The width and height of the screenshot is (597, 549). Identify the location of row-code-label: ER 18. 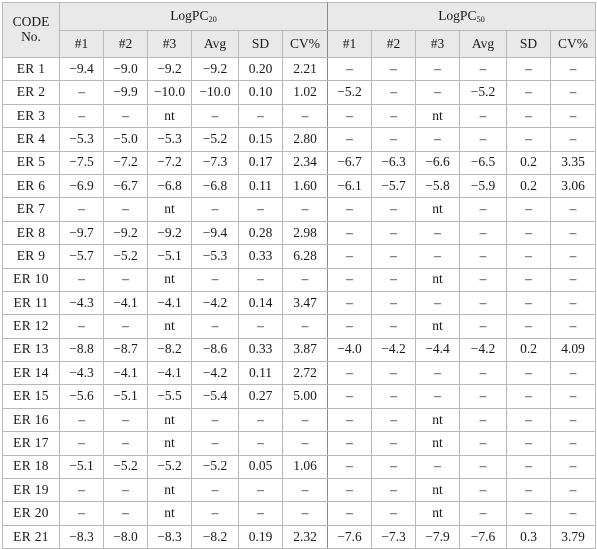
(31, 467).